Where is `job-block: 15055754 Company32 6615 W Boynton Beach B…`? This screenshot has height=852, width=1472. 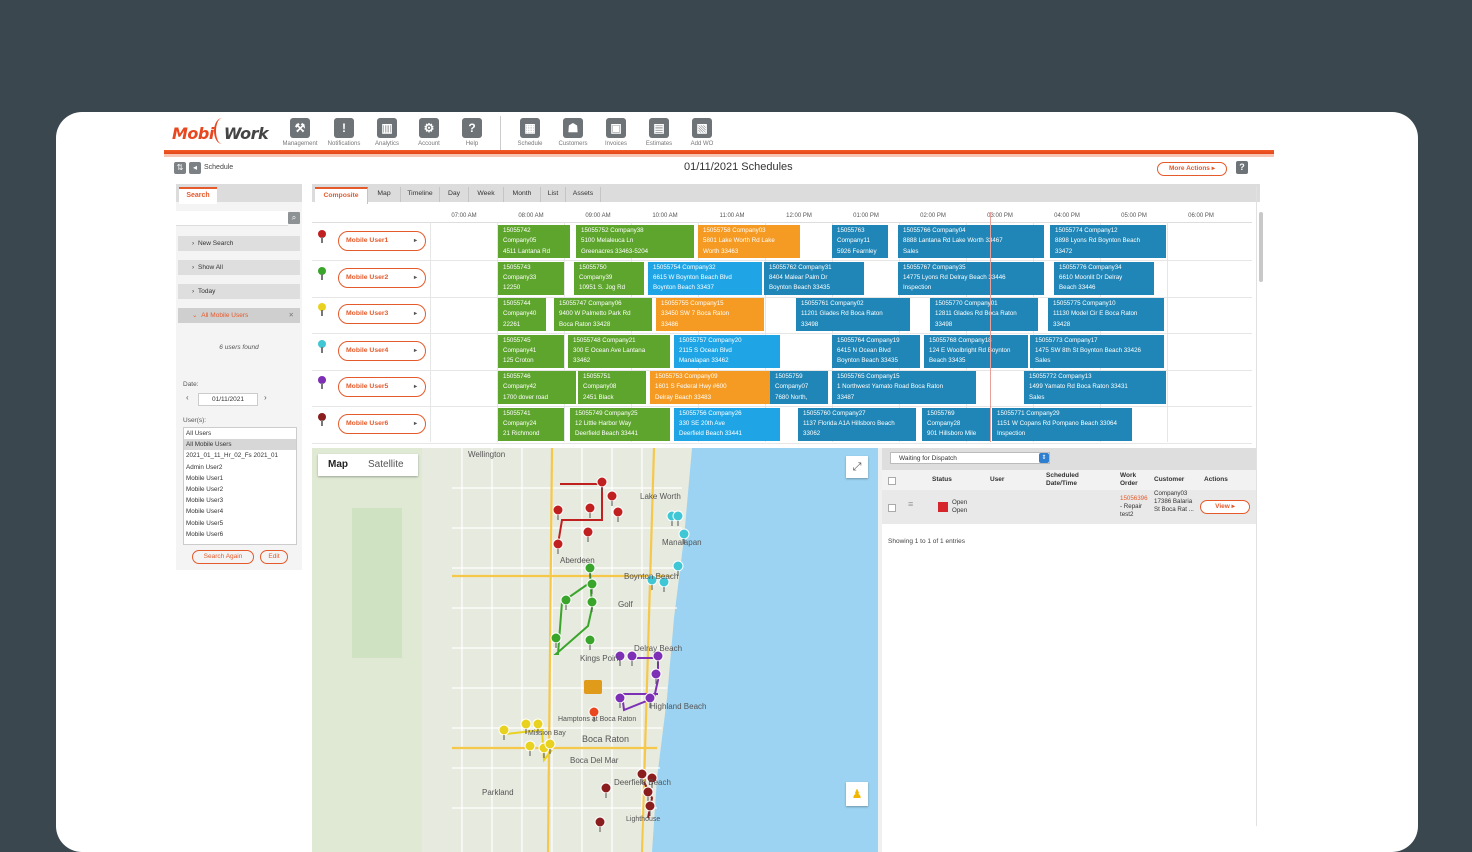 job-block: 15055754 Company32 6615 W Boynton Beach B… is located at coordinates (705, 278).